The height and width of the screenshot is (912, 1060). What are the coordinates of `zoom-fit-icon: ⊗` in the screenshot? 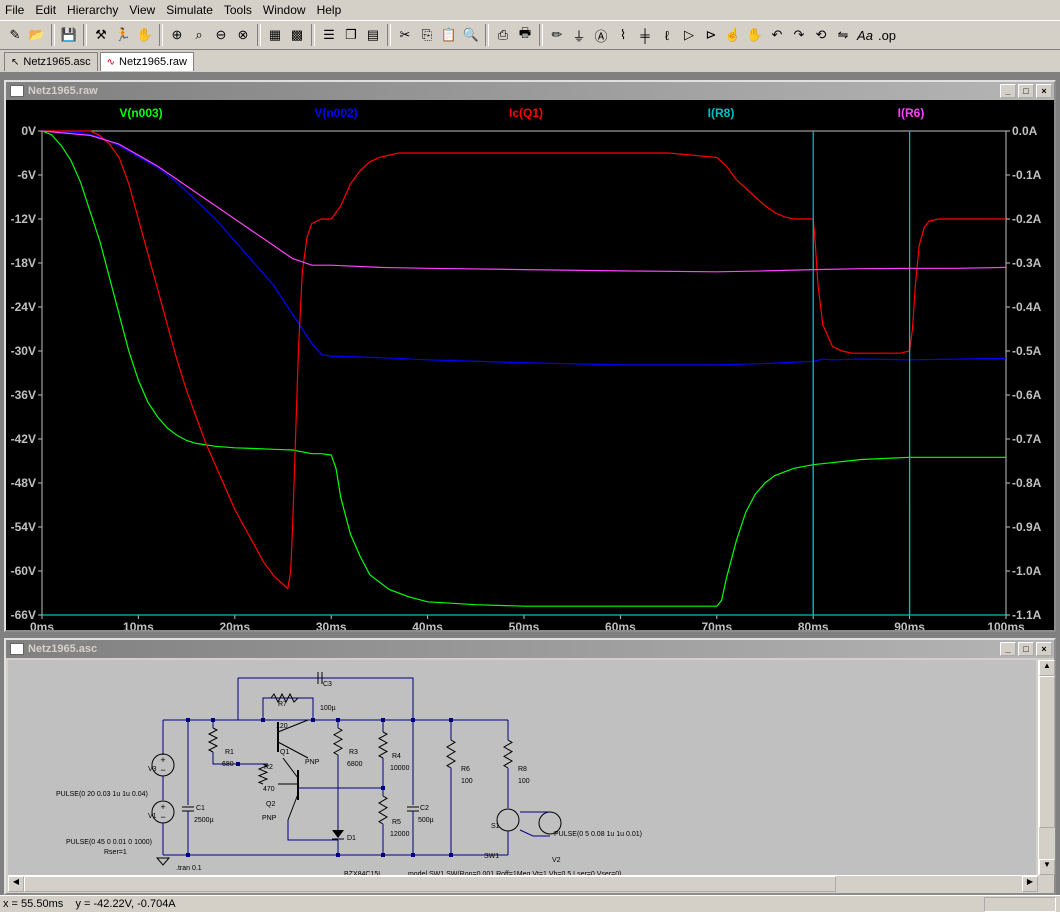 It's located at (243, 35).